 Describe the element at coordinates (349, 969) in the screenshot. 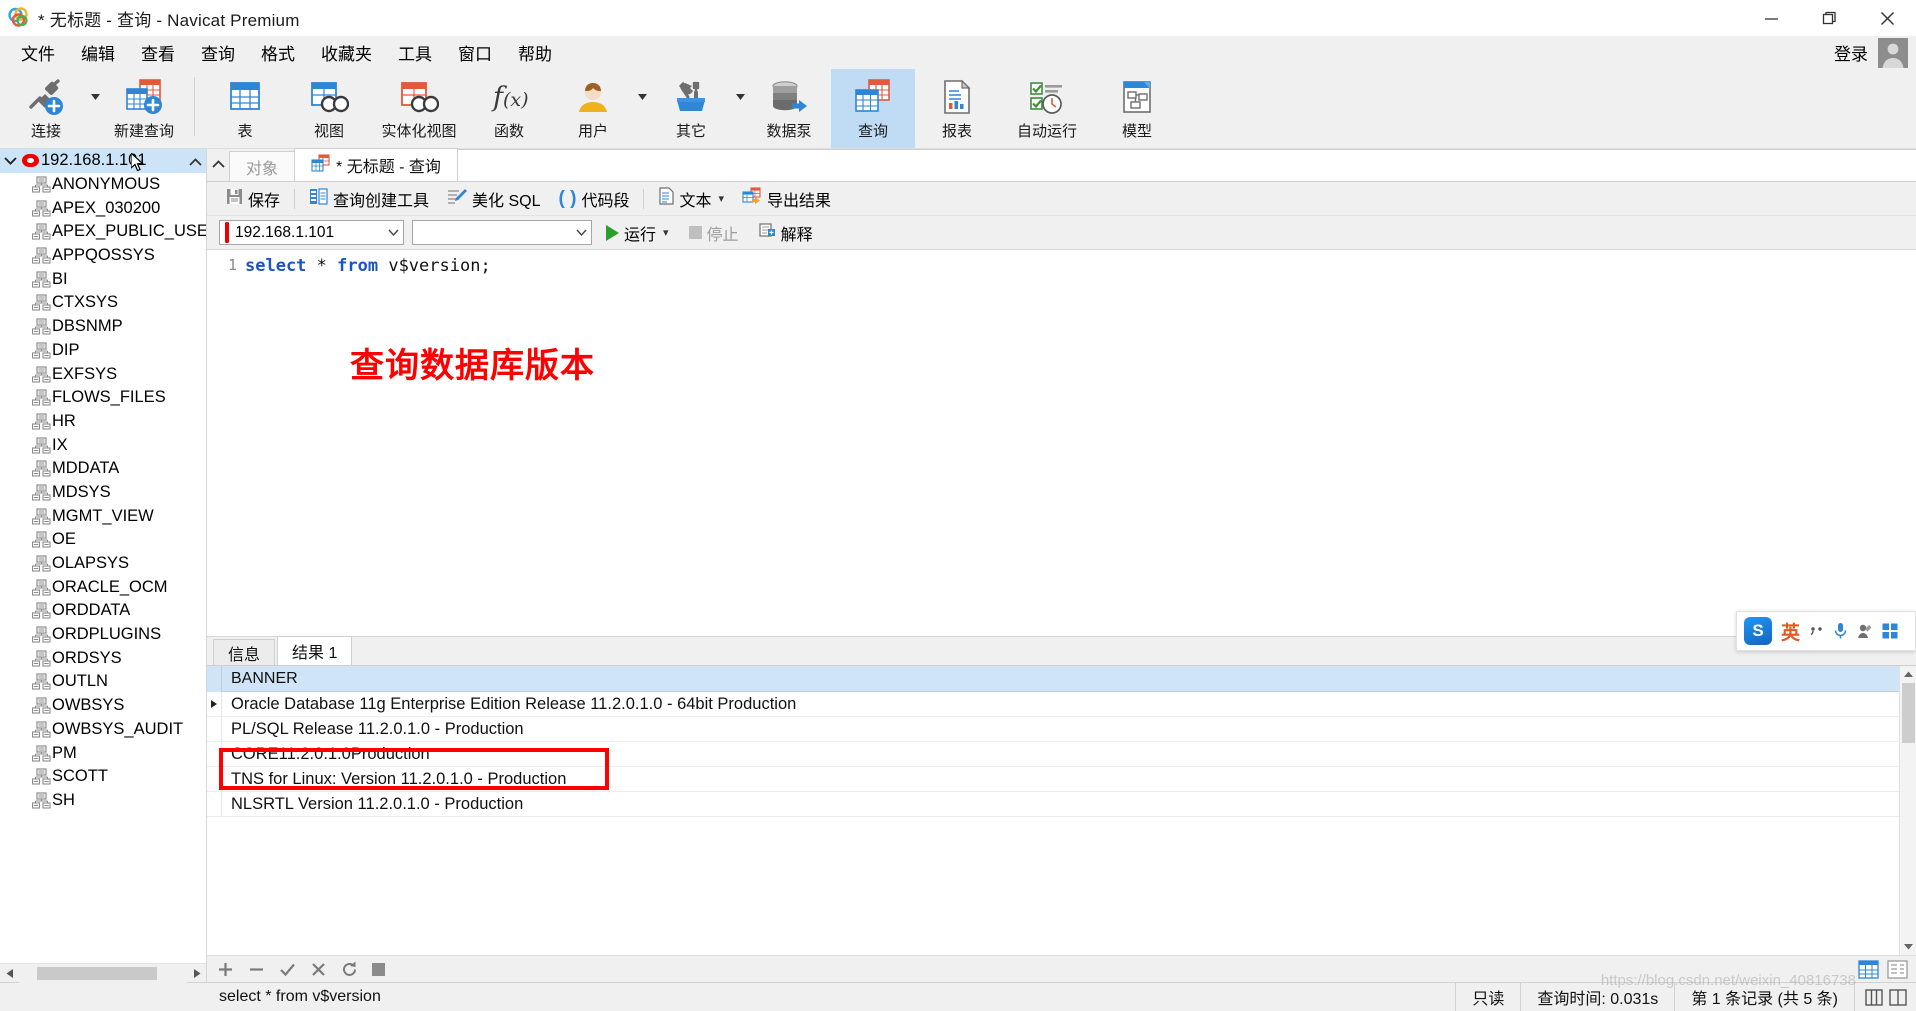

I see `refresh-icon` at that location.